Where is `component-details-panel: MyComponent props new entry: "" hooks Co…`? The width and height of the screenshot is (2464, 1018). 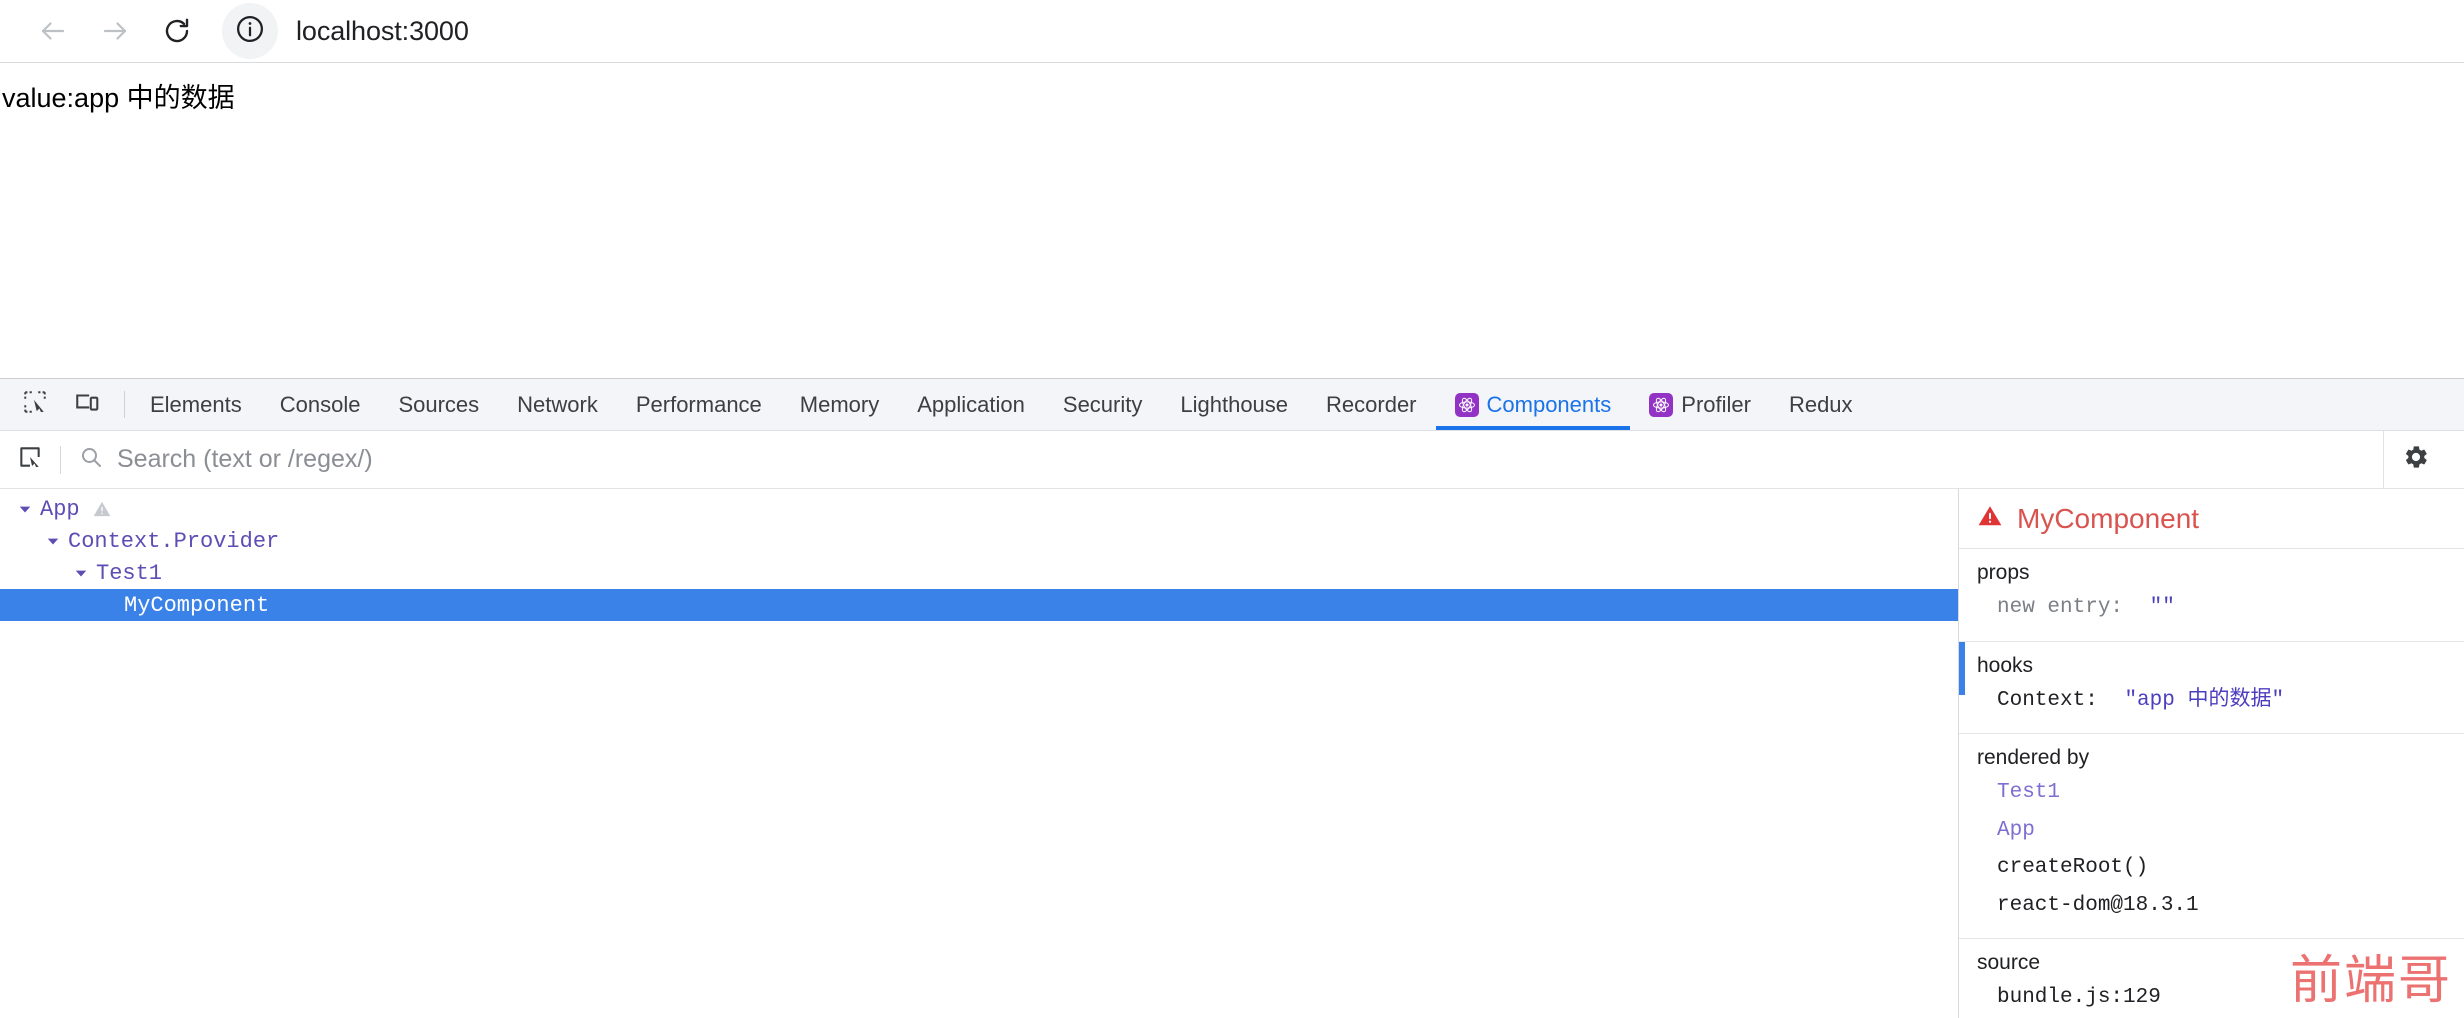 component-details-panel: MyComponent props new entry: "" hooks Co… is located at coordinates (2211, 753).